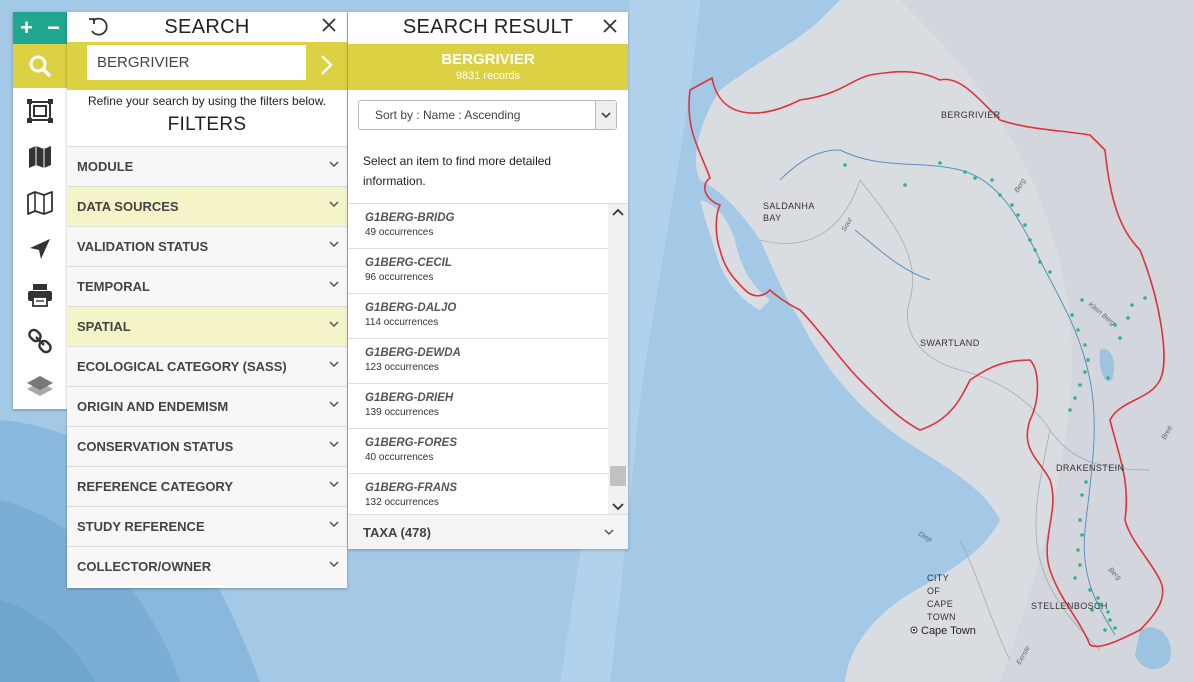 The height and width of the screenshot is (682, 1194). Describe the element at coordinates (399, 232) in the screenshot. I see `result-item-occurrences: 49 occurrences` at that location.